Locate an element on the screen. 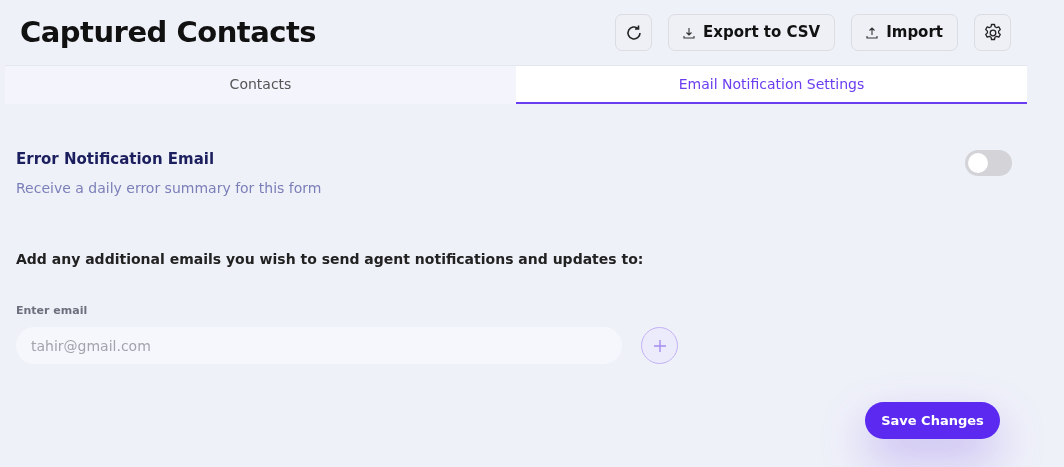 Image resolution: width=1064 pixels, height=467 pixels. field-label: Enter email is located at coordinates (52, 310).